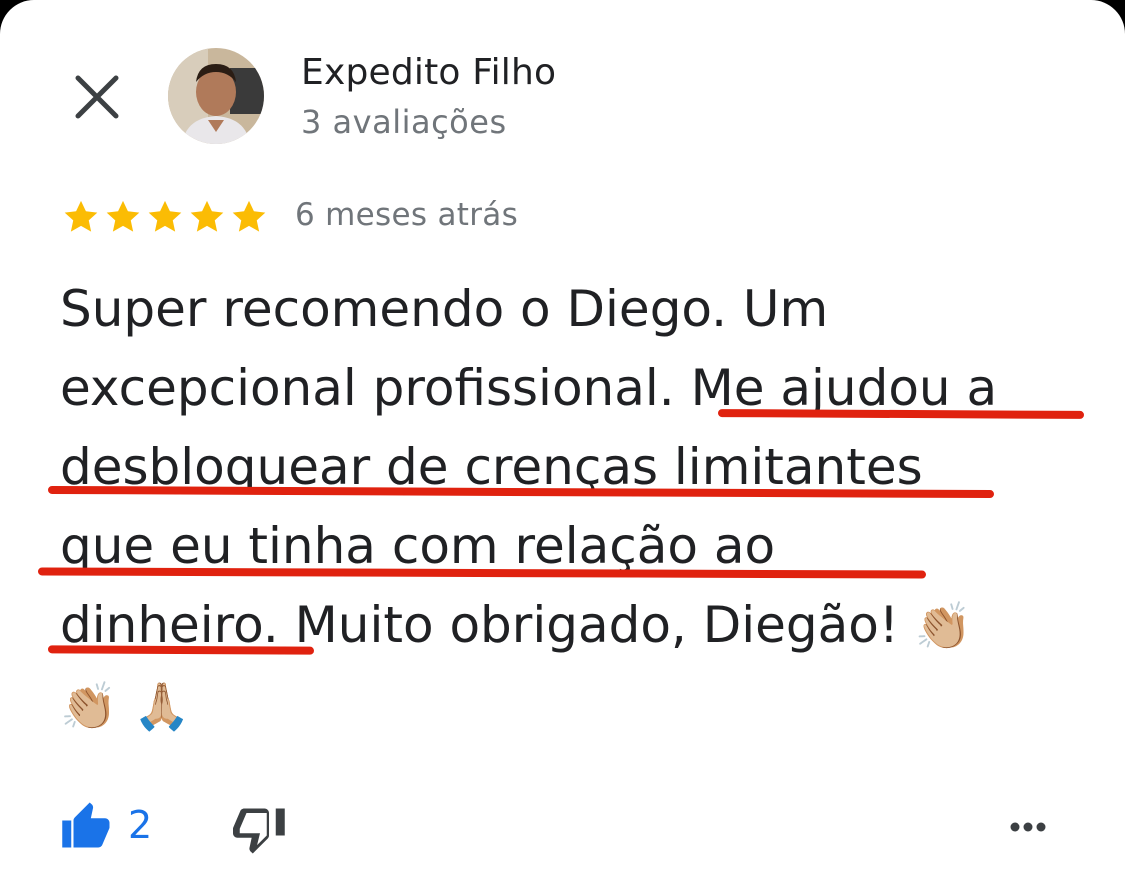 This screenshot has width=1125, height=886. I want to click on thumbs-up-icon, so click(86, 825).